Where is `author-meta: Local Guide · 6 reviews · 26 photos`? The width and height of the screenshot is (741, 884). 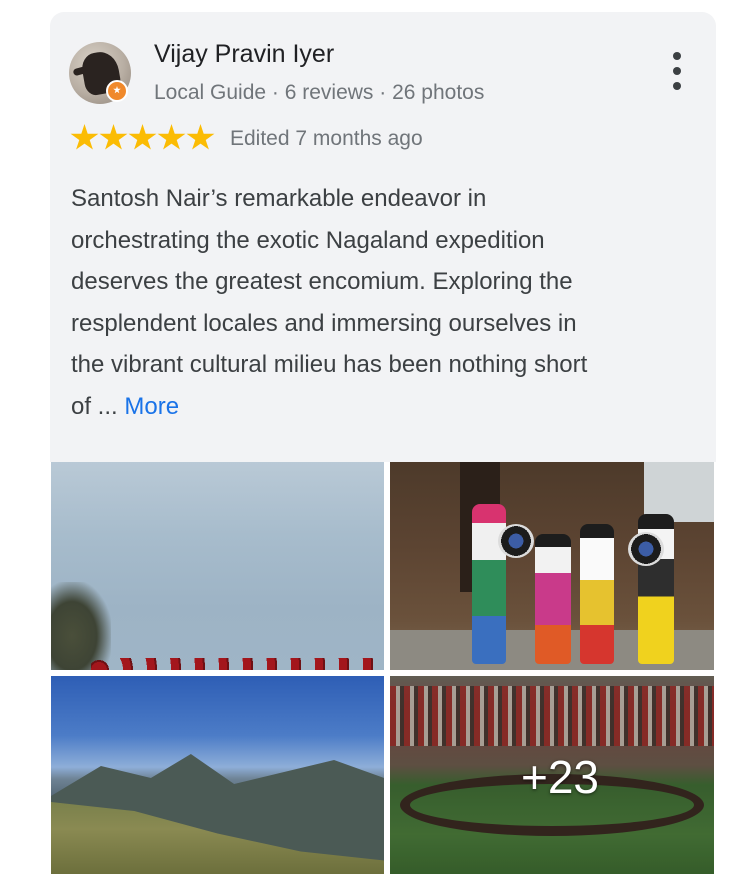 author-meta: Local Guide · 6 reviews · 26 photos is located at coordinates (319, 93).